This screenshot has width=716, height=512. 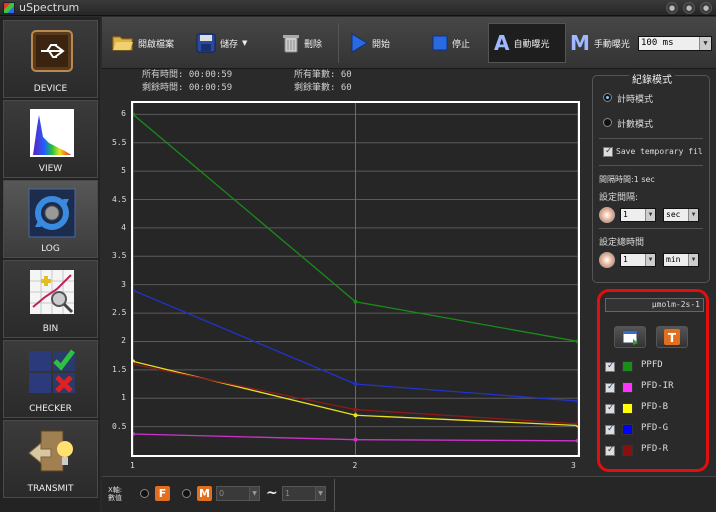 What do you see at coordinates (50, 139) in the screenshot?
I see `sidebar-item-view: VIEW` at bounding box center [50, 139].